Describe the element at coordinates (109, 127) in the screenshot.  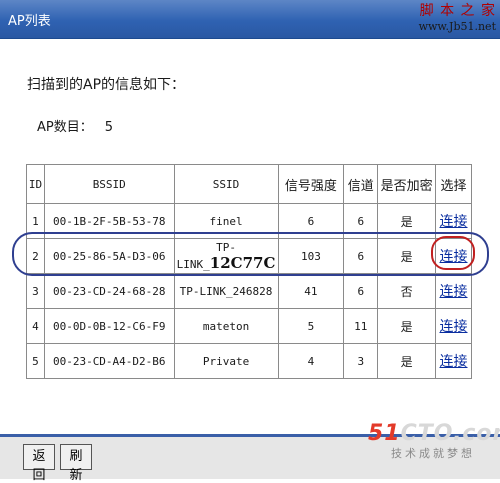
I see `ap-count-value: 5` at that location.